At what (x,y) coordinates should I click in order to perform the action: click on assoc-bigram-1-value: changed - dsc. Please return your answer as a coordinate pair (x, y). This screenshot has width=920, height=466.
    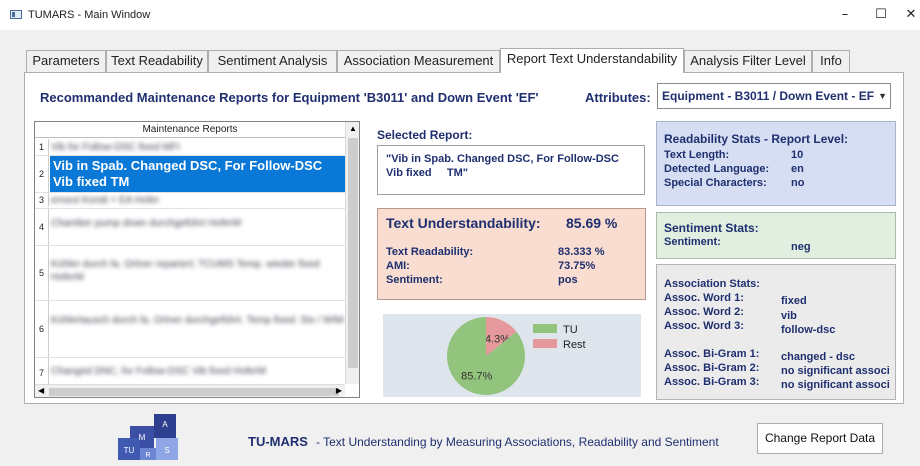
    Looking at the image, I should click on (818, 357).